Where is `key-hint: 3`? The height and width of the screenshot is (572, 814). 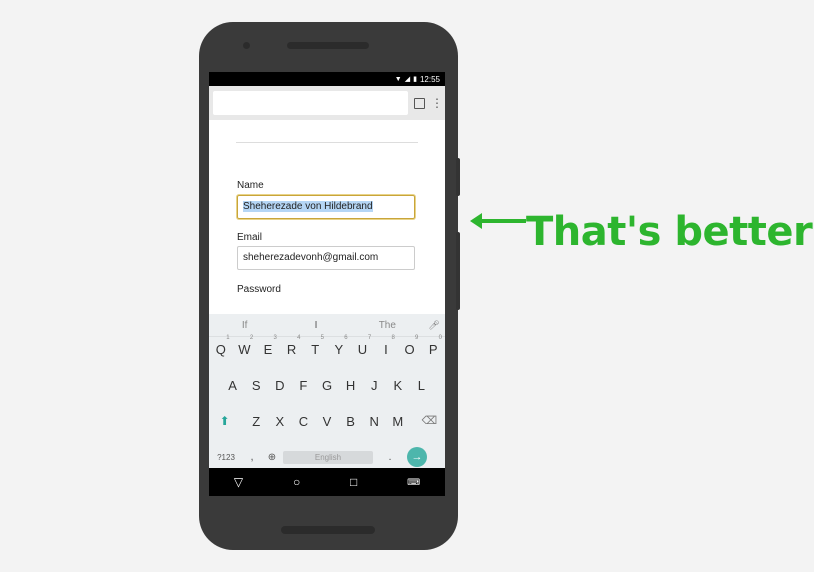 key-hint: 3 is located at coordinates (275, 338).